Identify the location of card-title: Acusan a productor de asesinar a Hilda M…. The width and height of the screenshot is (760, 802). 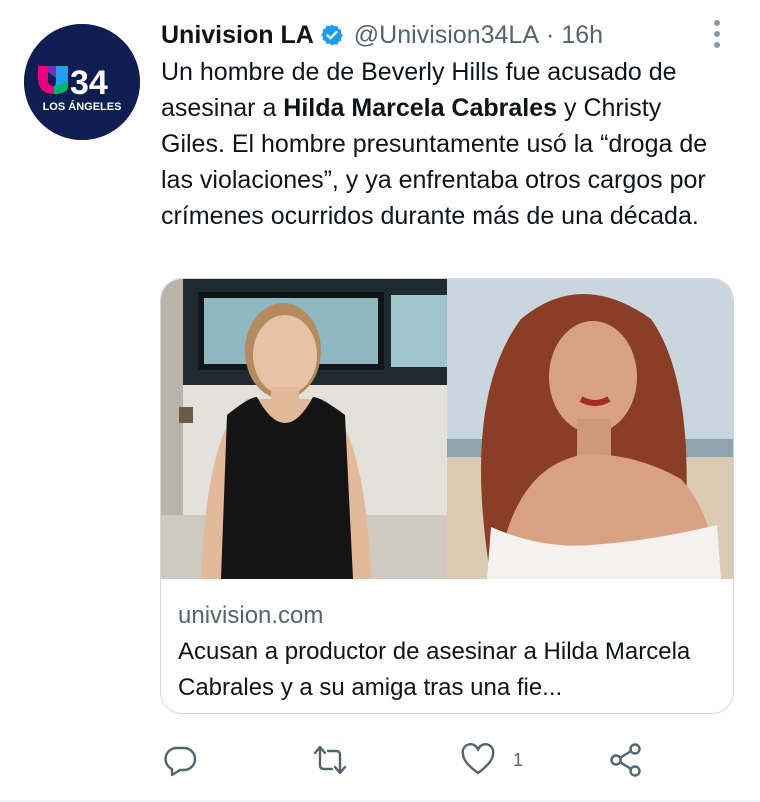
(434, 669).